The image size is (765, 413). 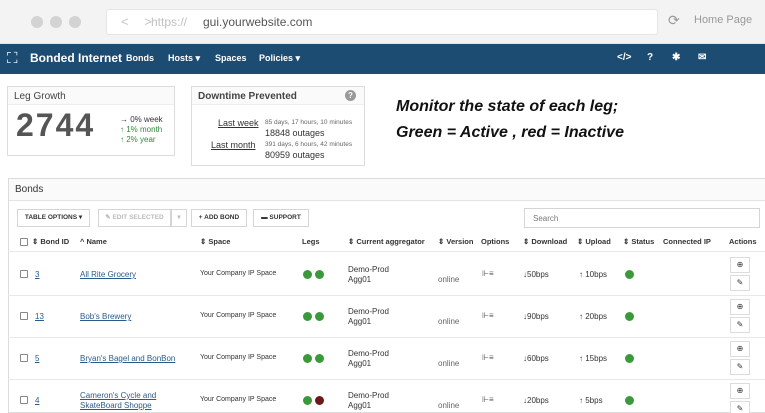 What do you see at coordinates (118, 395) in the screenshot?
I see `bond-name-link: Cameron's Cycle and` at bounding box center [118, 395].